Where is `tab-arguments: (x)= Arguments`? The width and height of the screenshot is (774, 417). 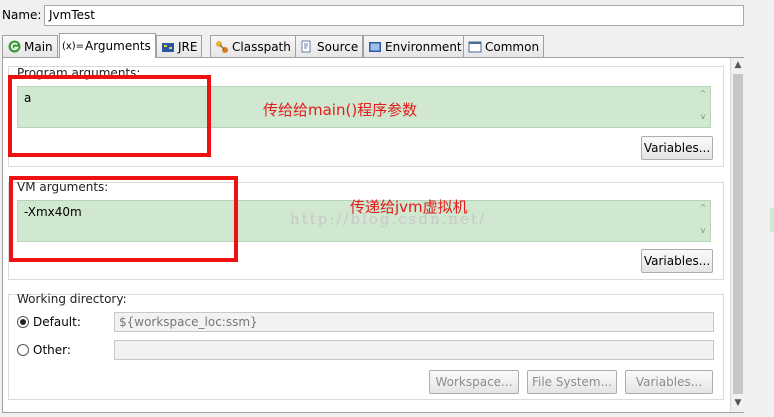
tab-arguments: (x)= Arguments is located at coordinates (107, 45).